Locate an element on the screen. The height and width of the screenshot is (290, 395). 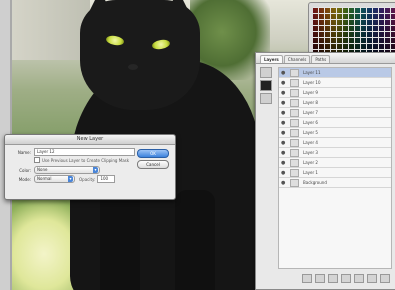
color-label: Color: is located at coordinates (25, 170).